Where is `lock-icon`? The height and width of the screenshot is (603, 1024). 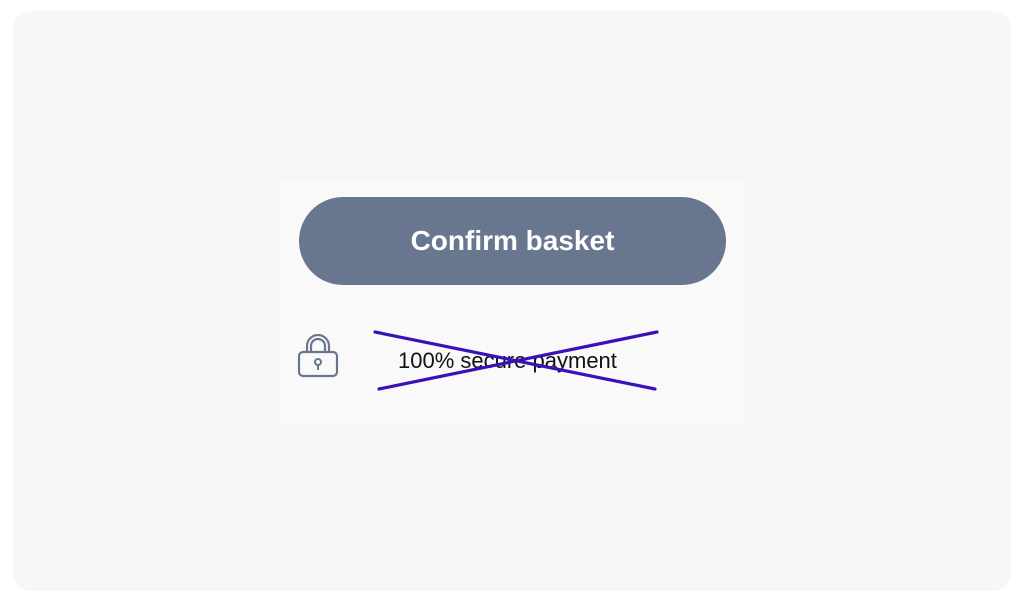
lock-icon is located at coordinates (318, 356).